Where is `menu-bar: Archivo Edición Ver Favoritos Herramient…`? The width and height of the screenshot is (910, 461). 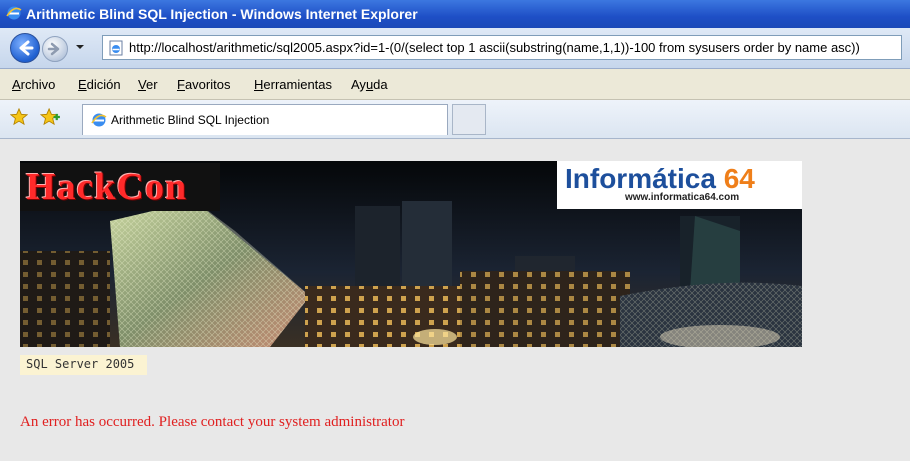
menu-bar: Archivo Edición Ver Favoritos Herramient… is located at coordinates (455, 84).